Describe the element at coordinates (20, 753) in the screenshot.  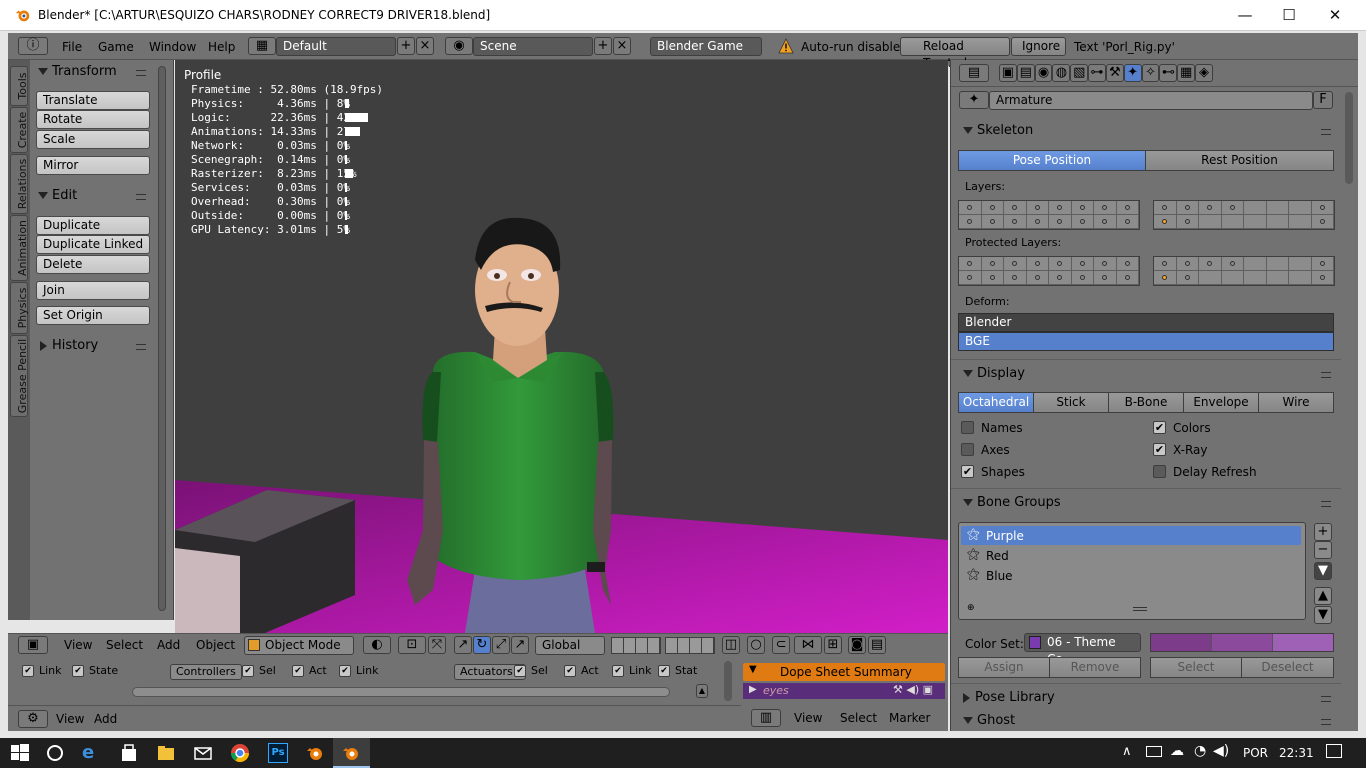
I see `windows-start-icon` at that location.